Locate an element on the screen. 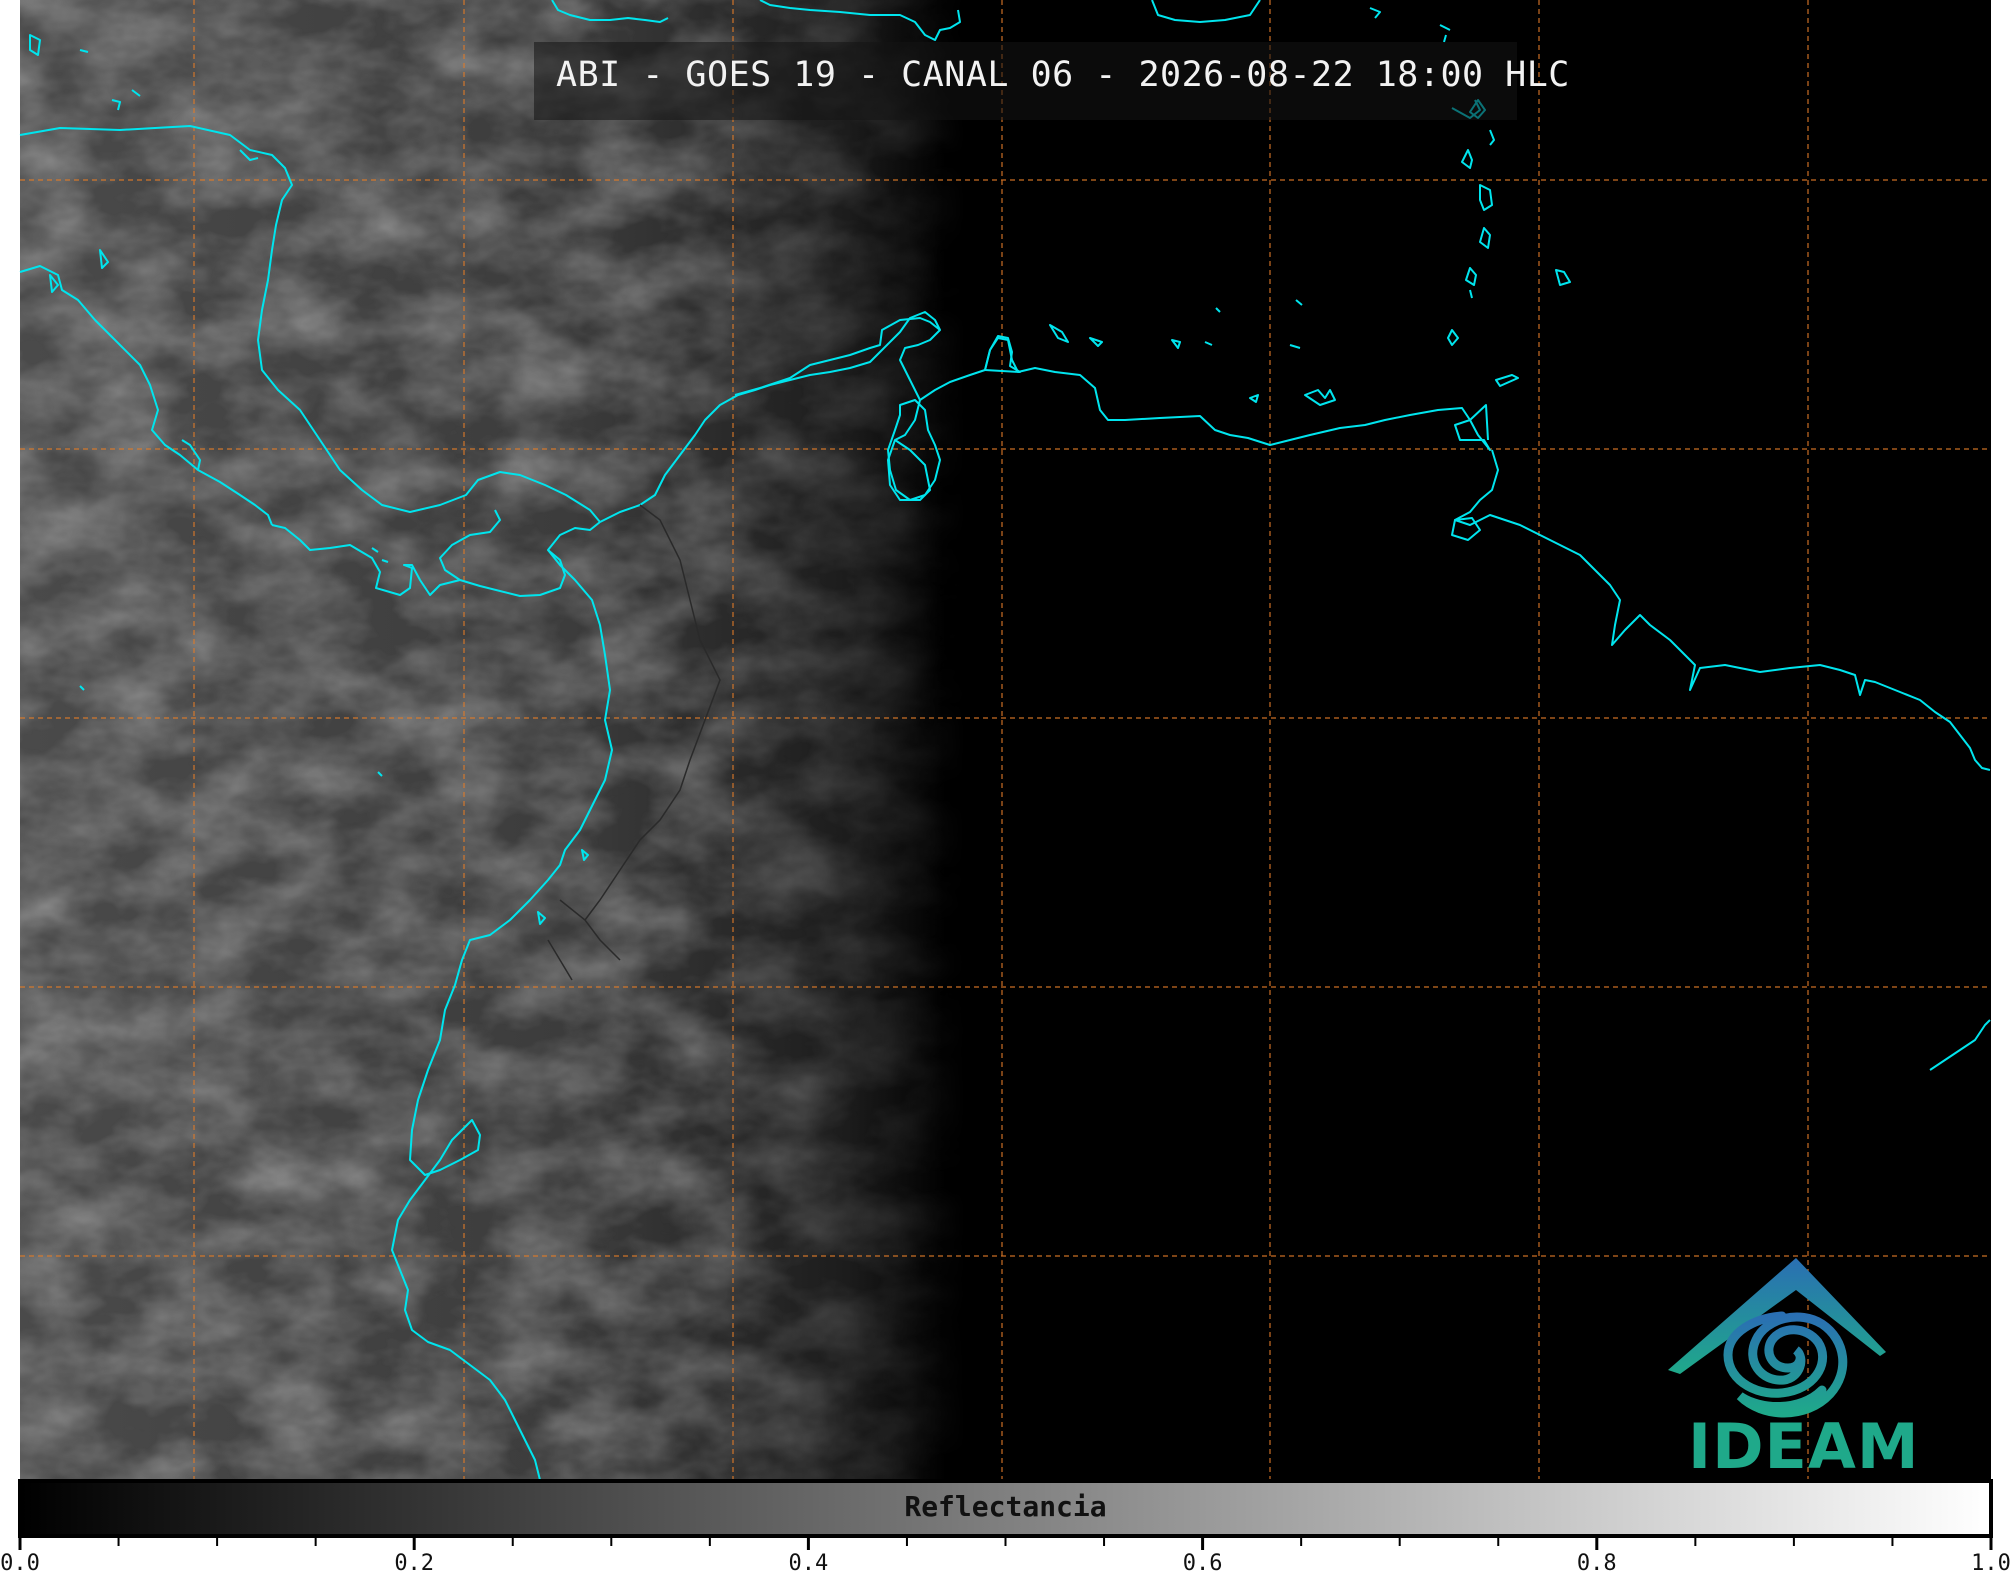  colorbar is located at coordinates (1005, 1514).